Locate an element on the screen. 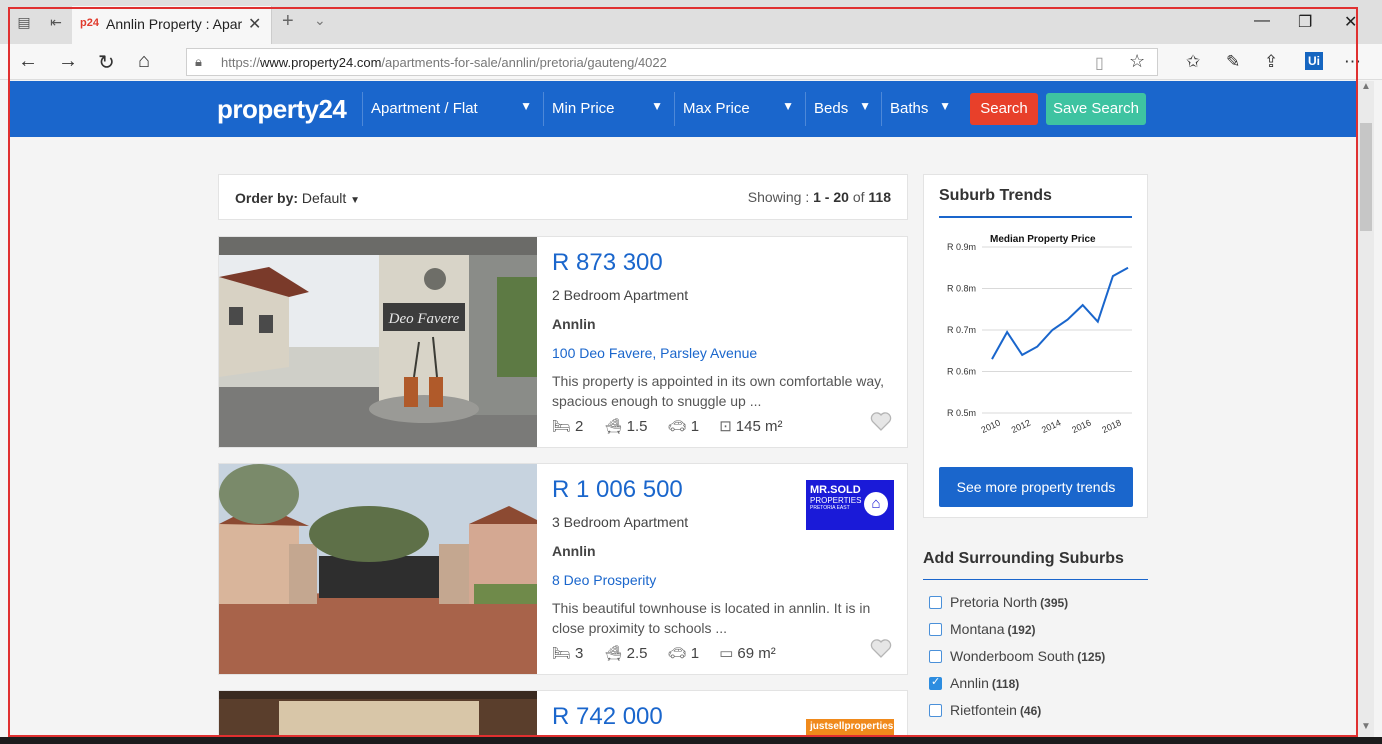  surrounding-suburbs-title: Add Surrounding Suburbs is located at coordinates (1023, 558).